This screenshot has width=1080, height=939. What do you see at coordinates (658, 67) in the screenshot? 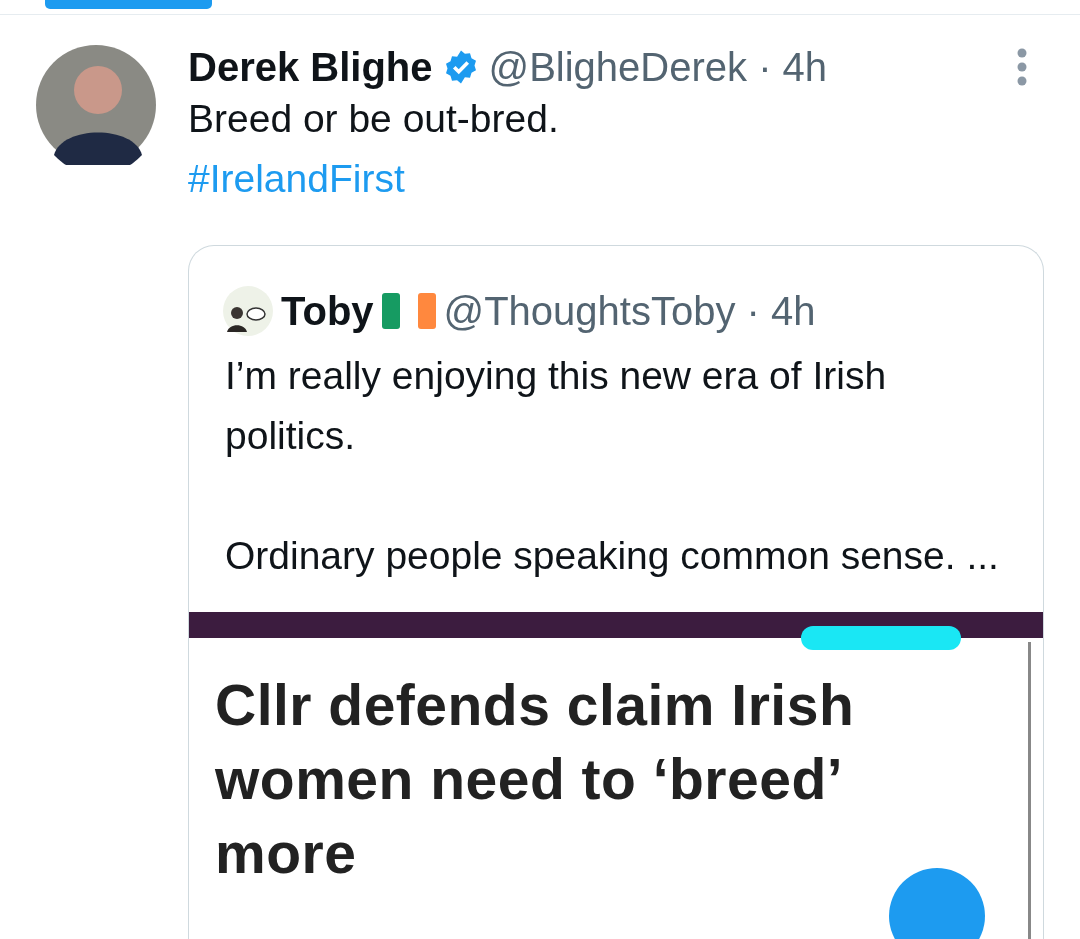
I see `author-handle: @BligheDerek · 4h` at bounding box center [658, 67].